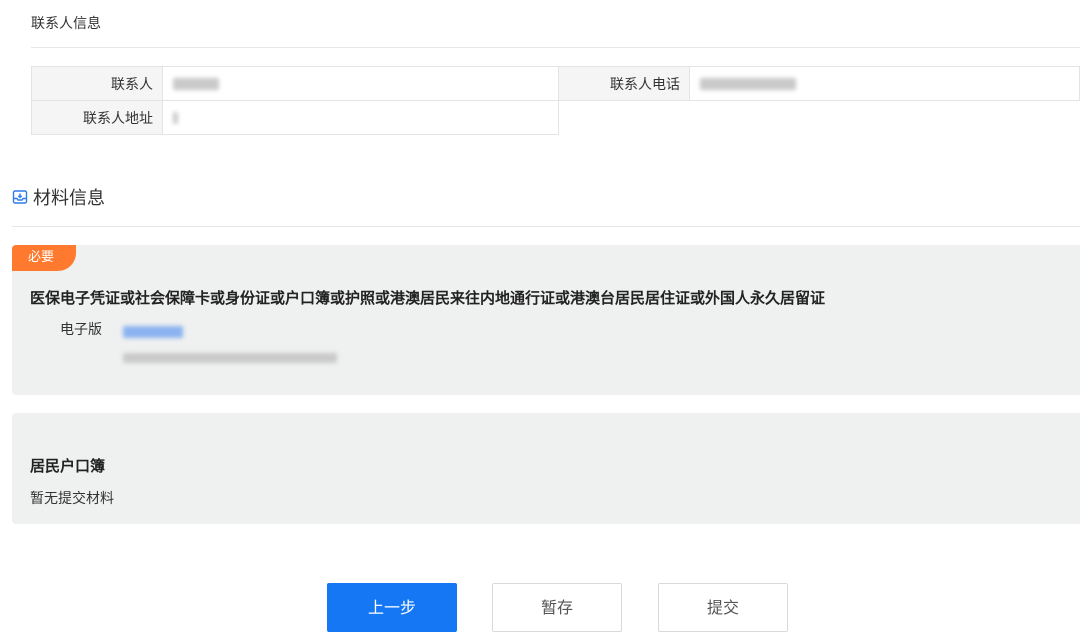 The height and width of the screenshot is (644, 1080). I want to click on materials-title-text: 材料信息, so click(69, 198).